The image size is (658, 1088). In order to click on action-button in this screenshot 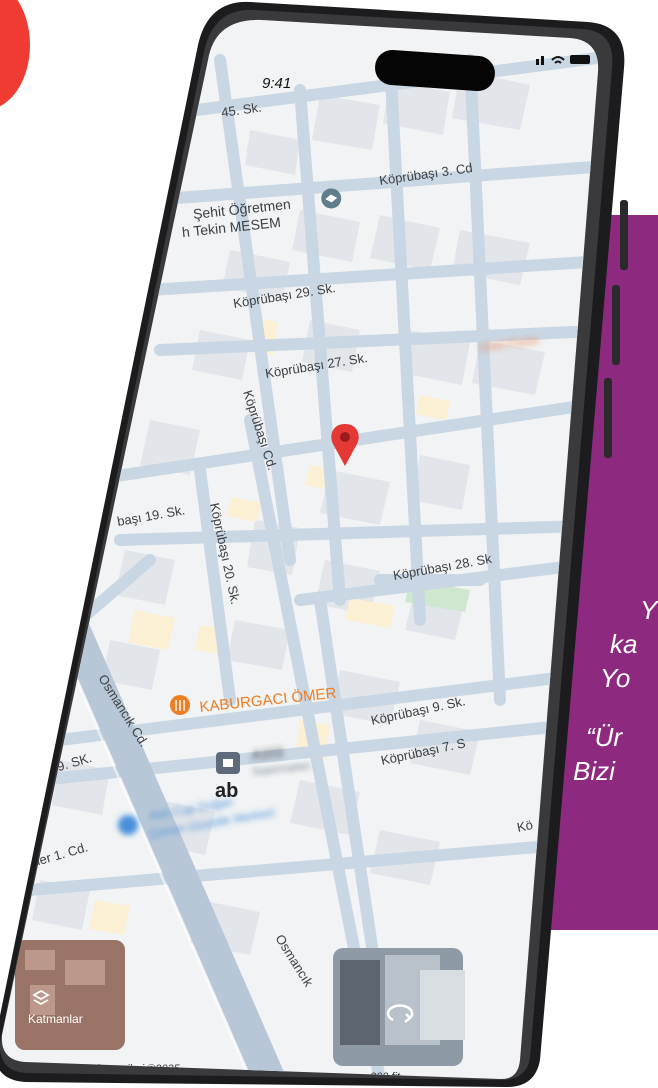, I will do `click(624, 235)`.